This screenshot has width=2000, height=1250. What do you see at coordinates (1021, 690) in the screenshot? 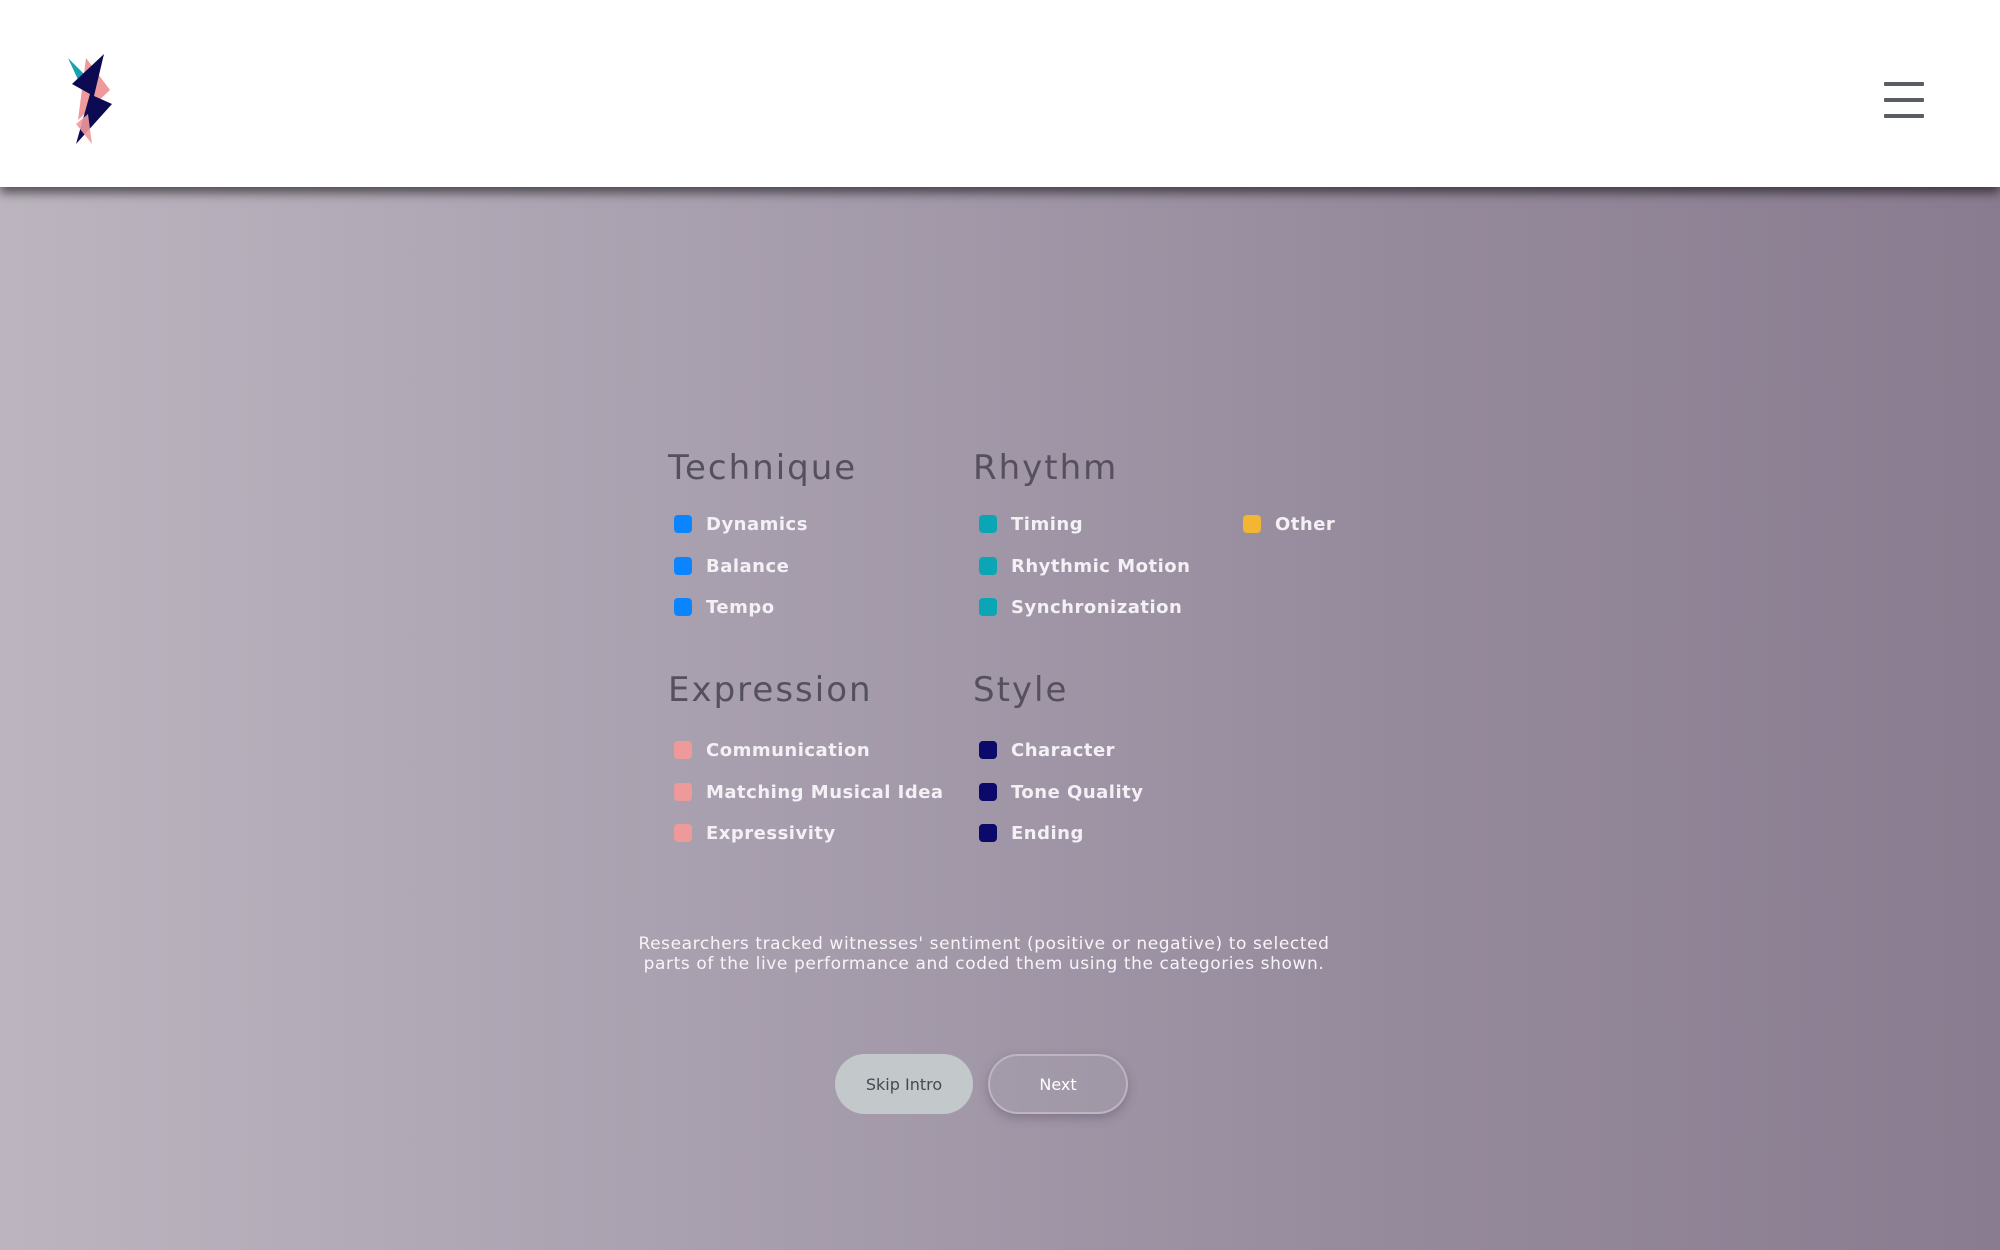
I see `group-title-style: Style` at bounding box center [1021, 690].